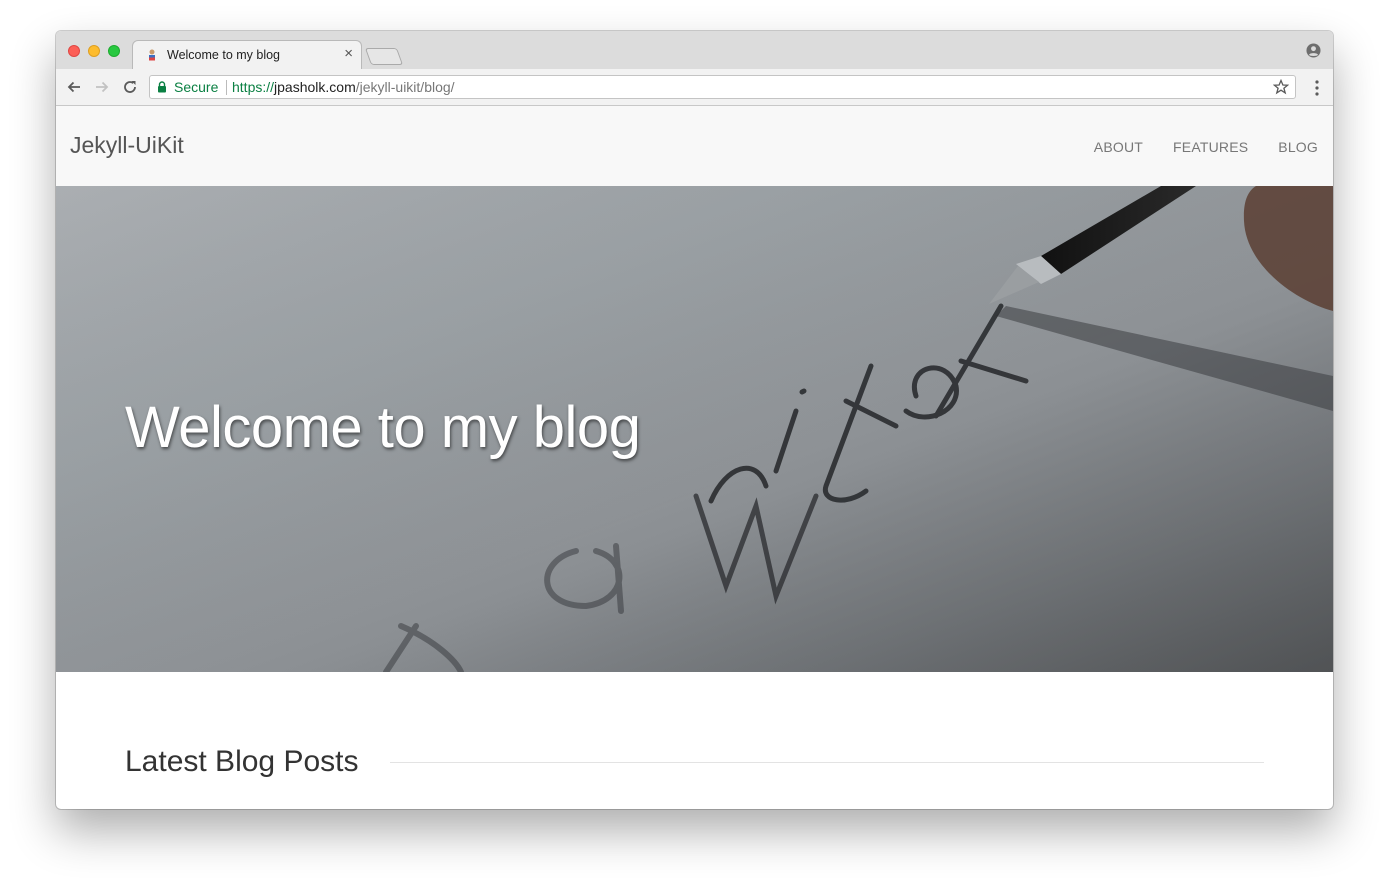  Describe the element at coordinates (74, 87) in the screenshot. I see `back-arrow-icon` at that location.